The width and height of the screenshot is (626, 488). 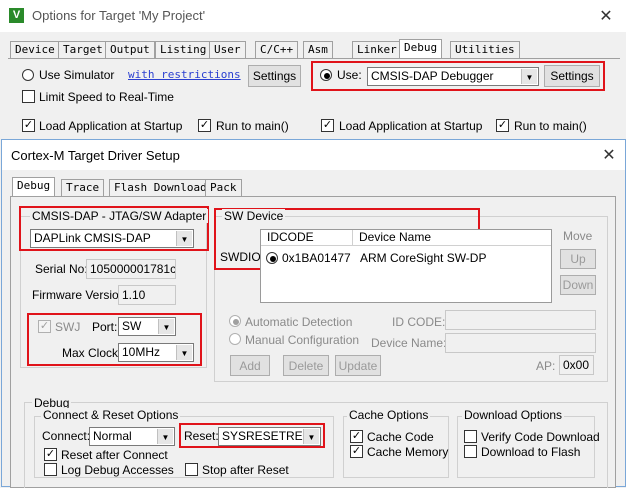 I want to click on connect-label: Connect:, so click(x=66, y=436).